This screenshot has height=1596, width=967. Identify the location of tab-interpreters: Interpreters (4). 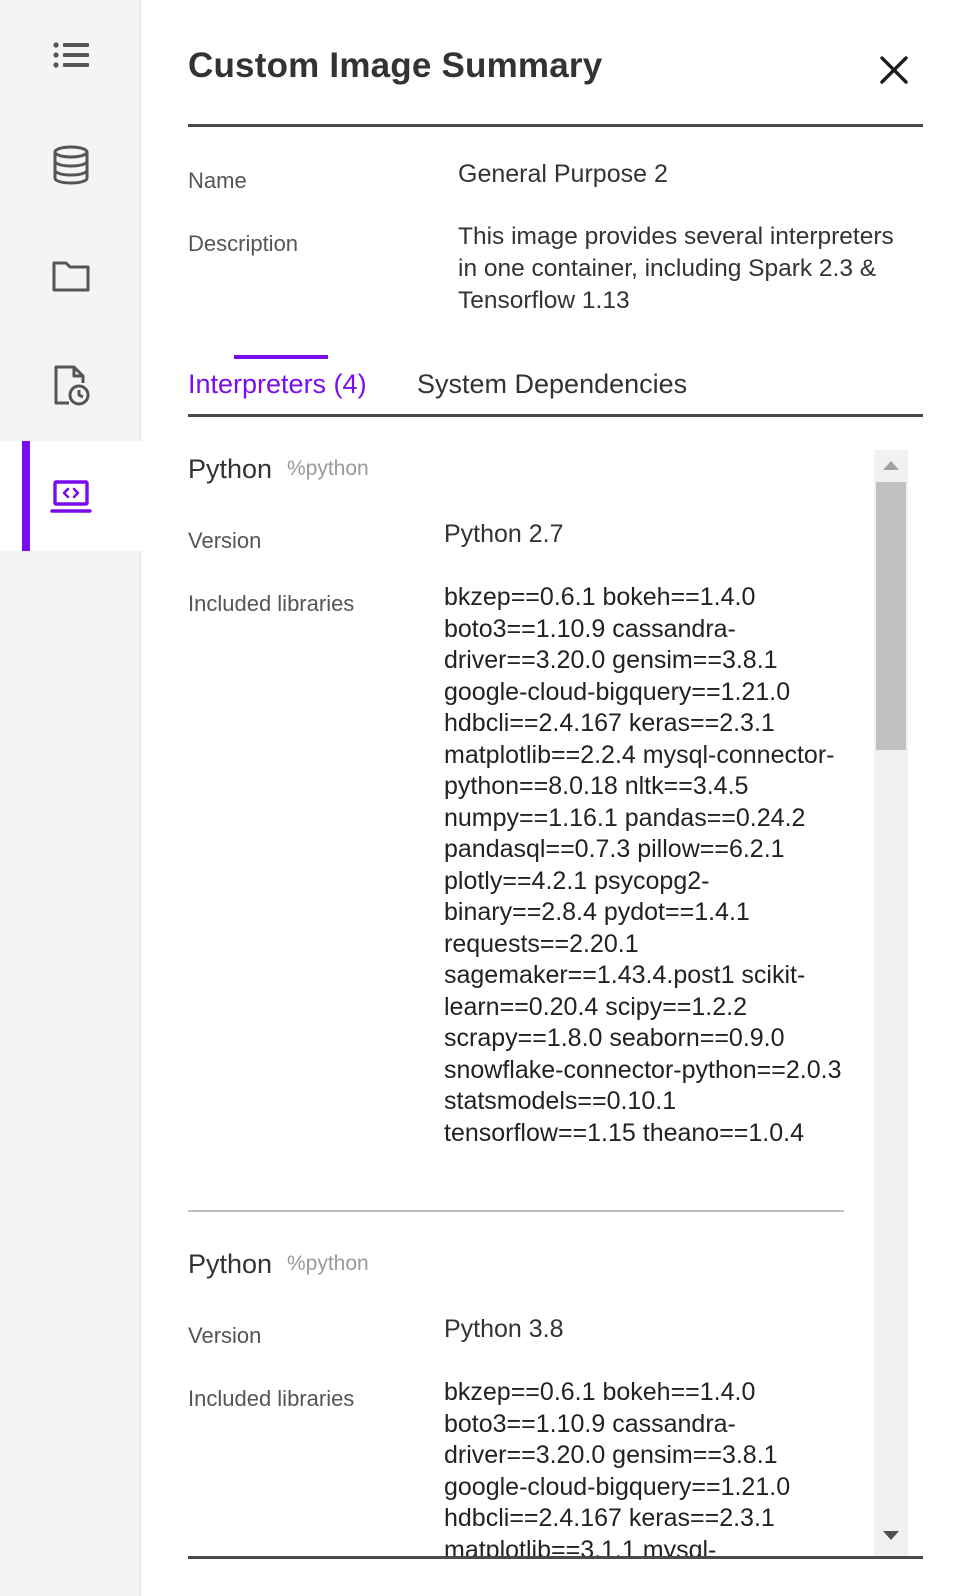
(277, 384).